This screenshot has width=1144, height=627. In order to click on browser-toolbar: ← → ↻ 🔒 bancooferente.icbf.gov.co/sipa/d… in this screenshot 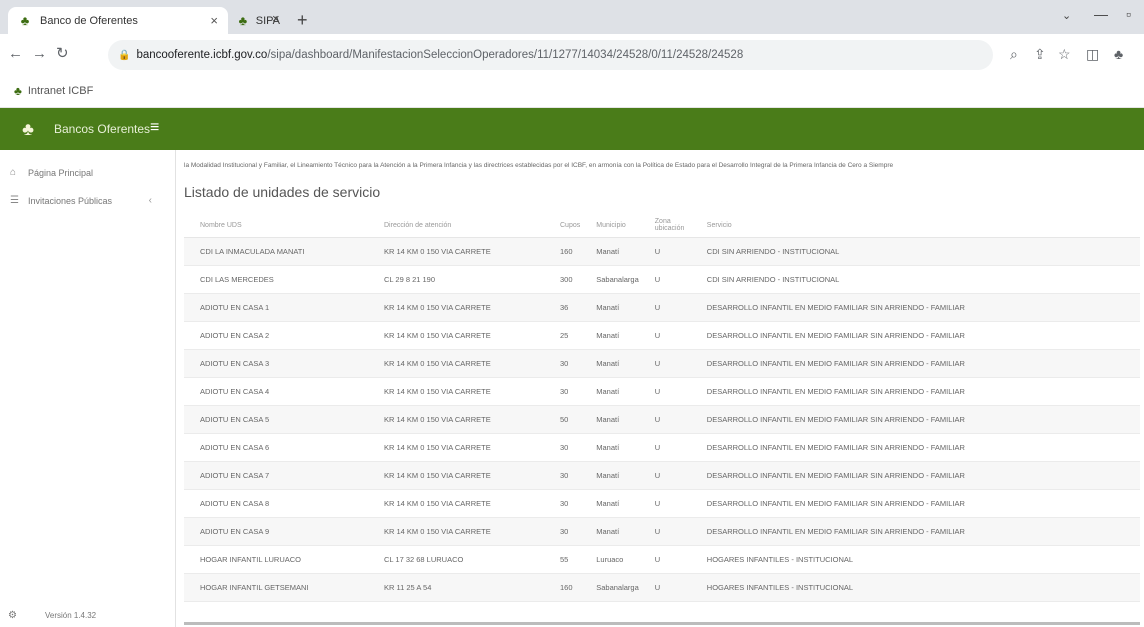, I will do `click(572, 55)`.